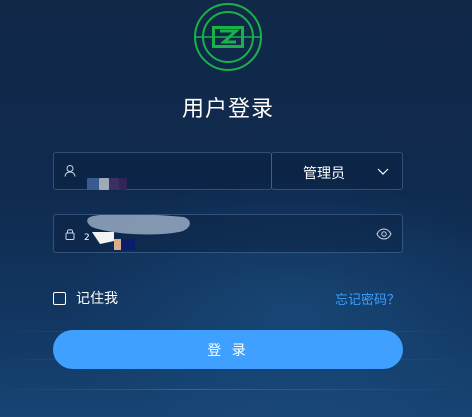 The height and width of the screenshot is (417, 472). I want to click on remember-label: 记住我, so click(97, 299).